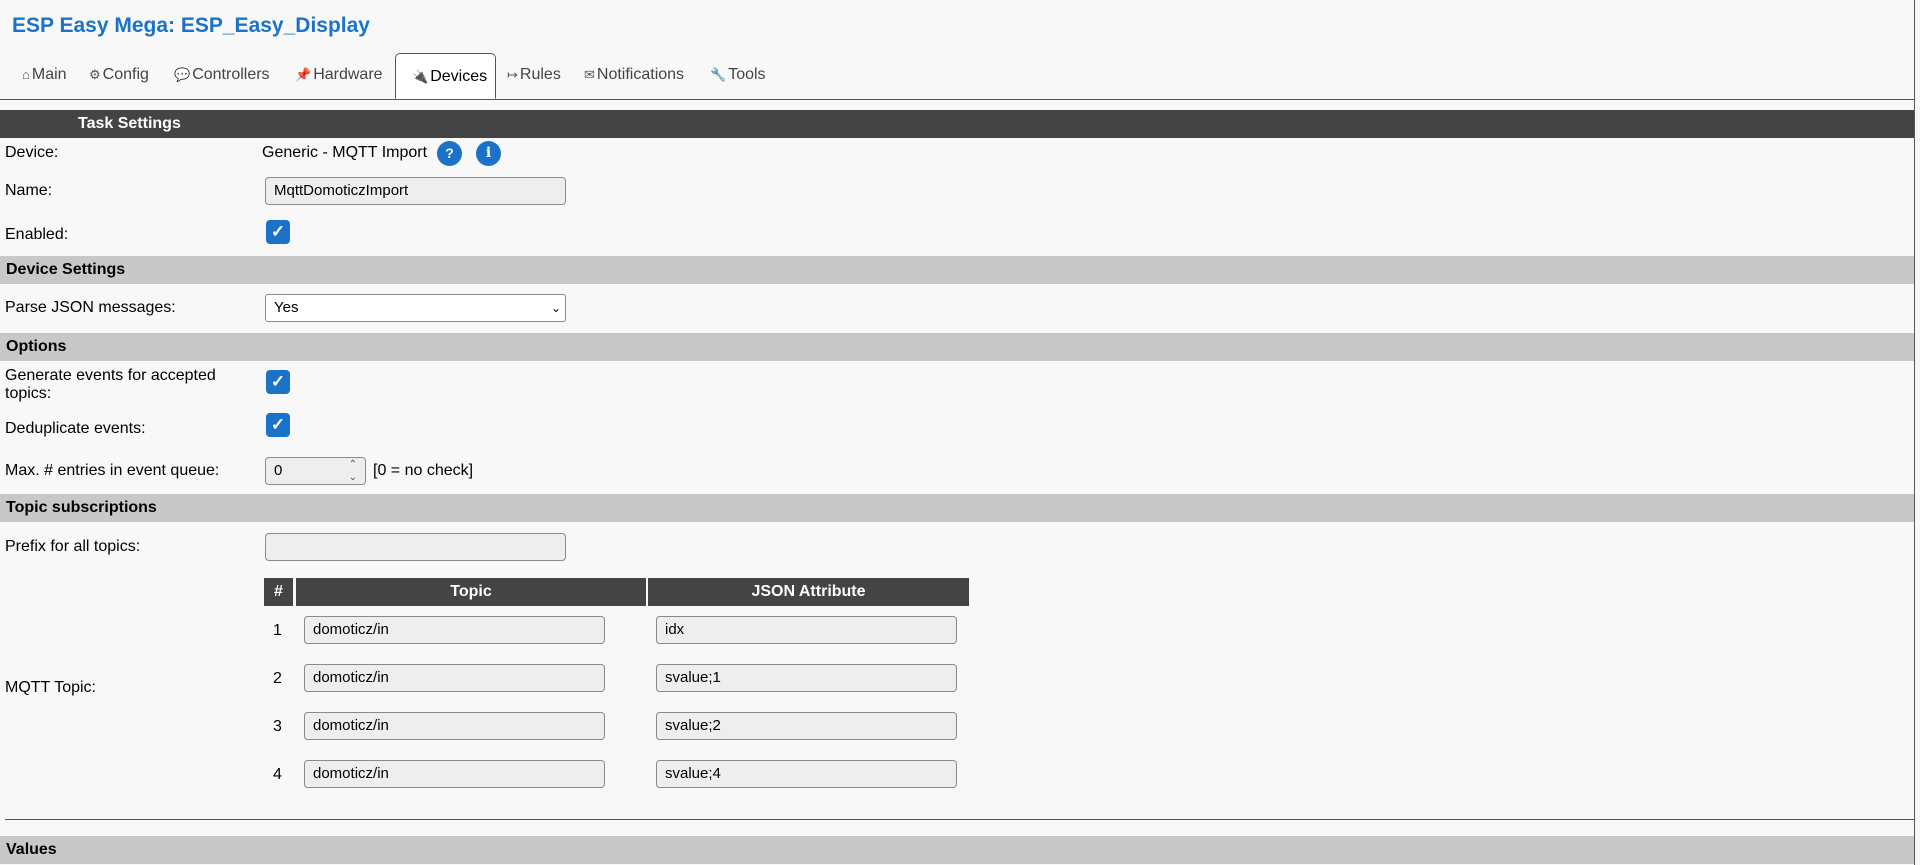  Describe the element at coordinates (339, 75) in the screenshot. I see `tab-hardware: 📌 Hardware` at that location.